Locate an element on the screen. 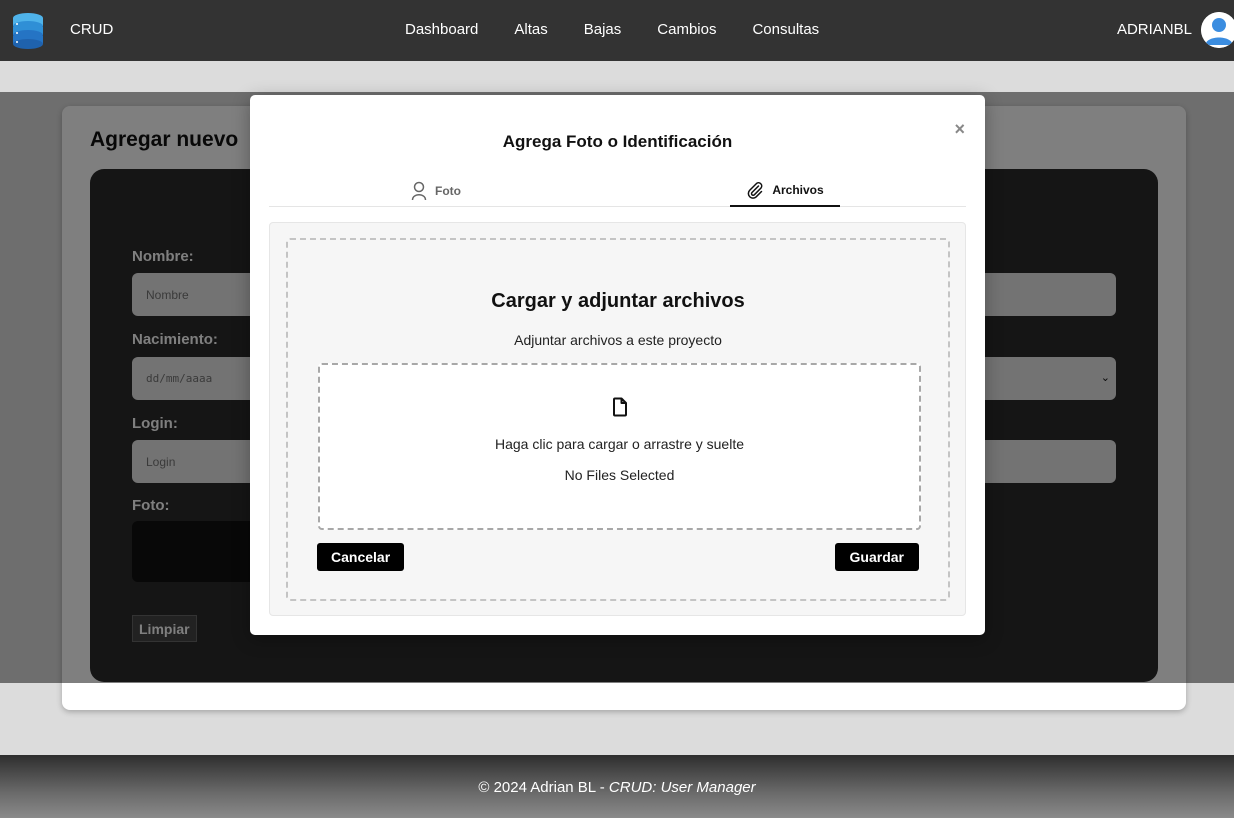 This screenshot has height=818, width=1234. paperclip-icon is located at coordinates (755, 190).